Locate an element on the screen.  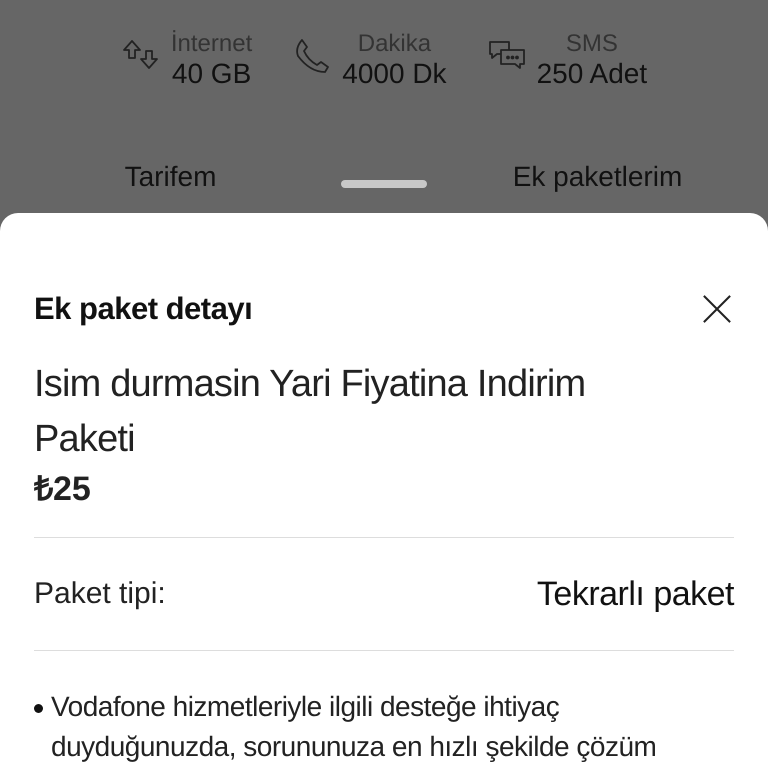
drag-handle is located at coordinates (384, 184).